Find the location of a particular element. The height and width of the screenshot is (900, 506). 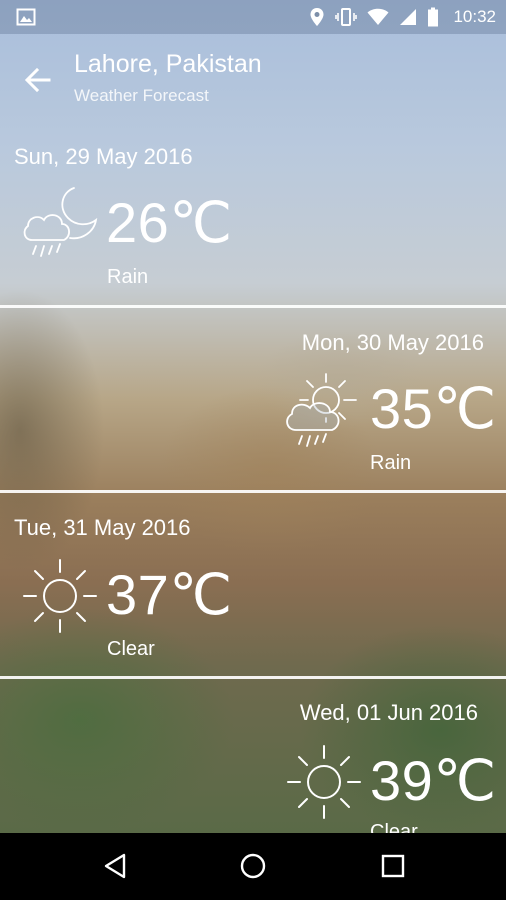

wifi-icon is located at coordinates (378, 16).